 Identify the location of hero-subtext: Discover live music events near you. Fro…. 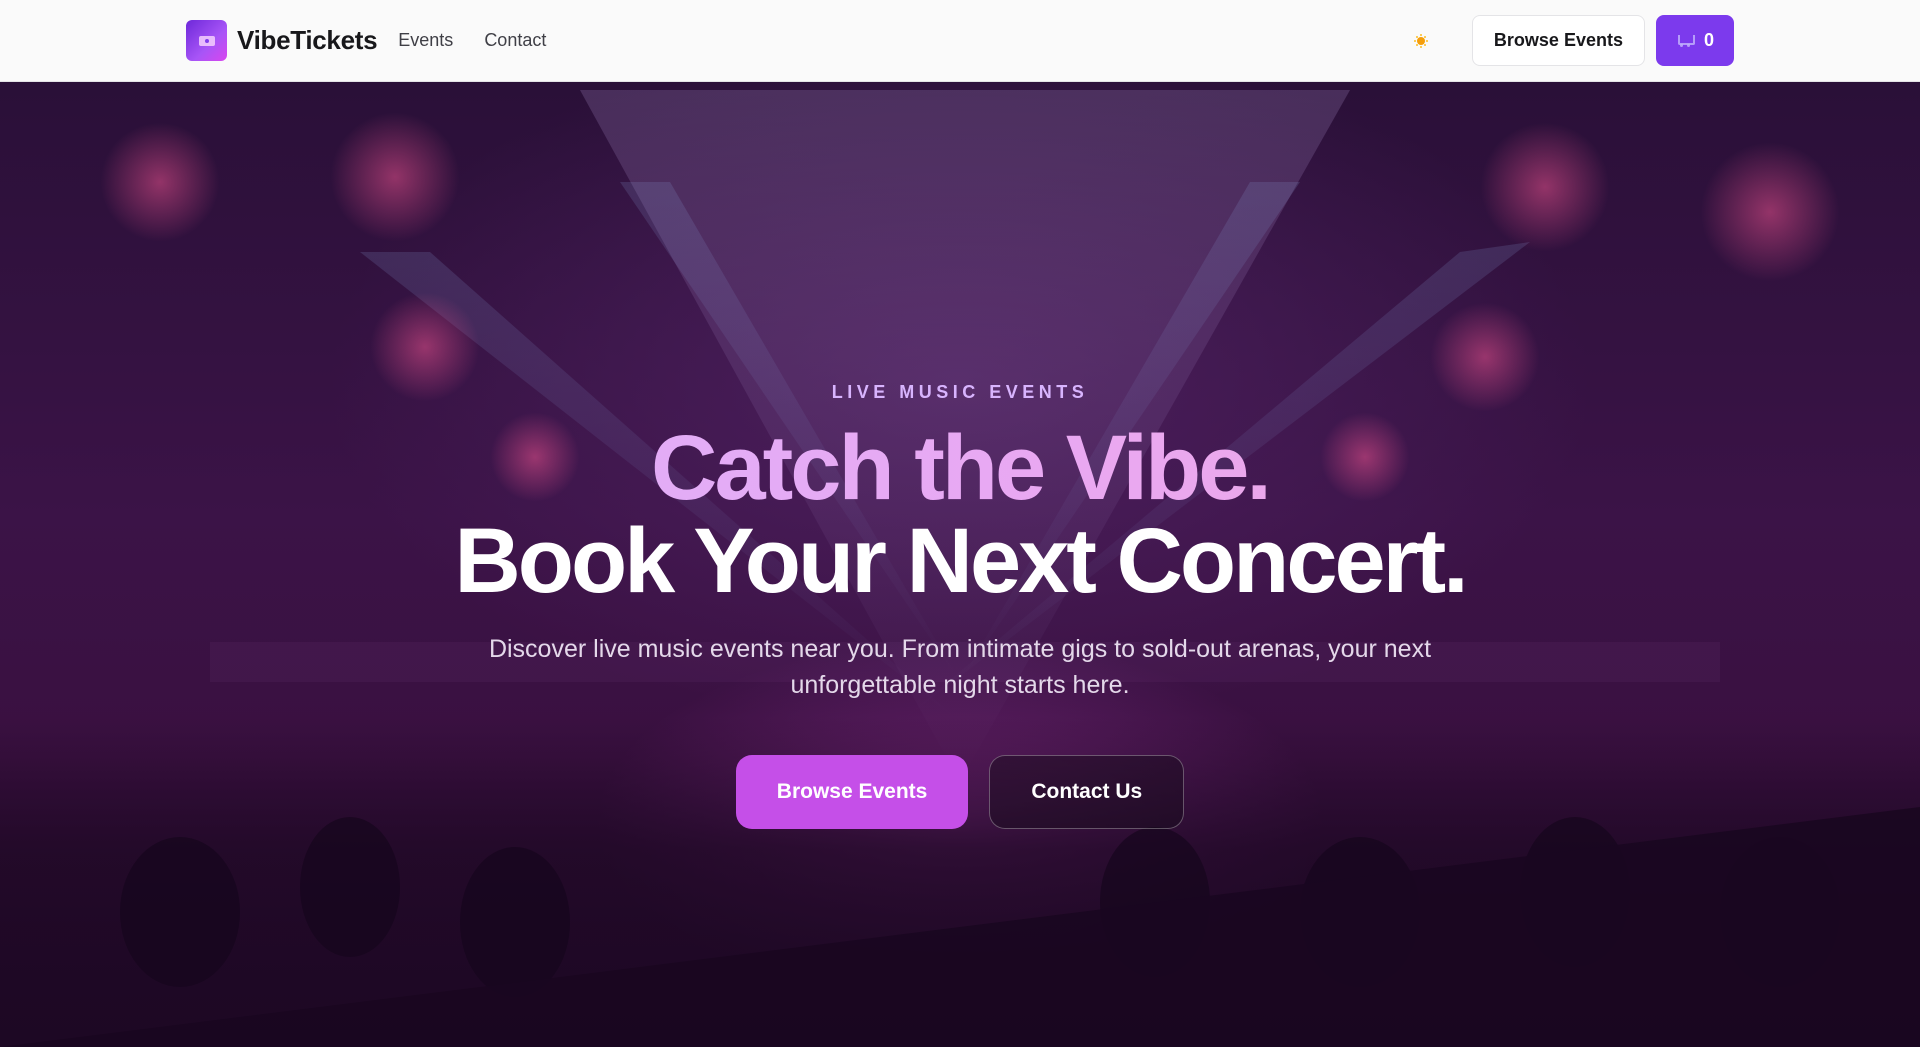
(960, 667).